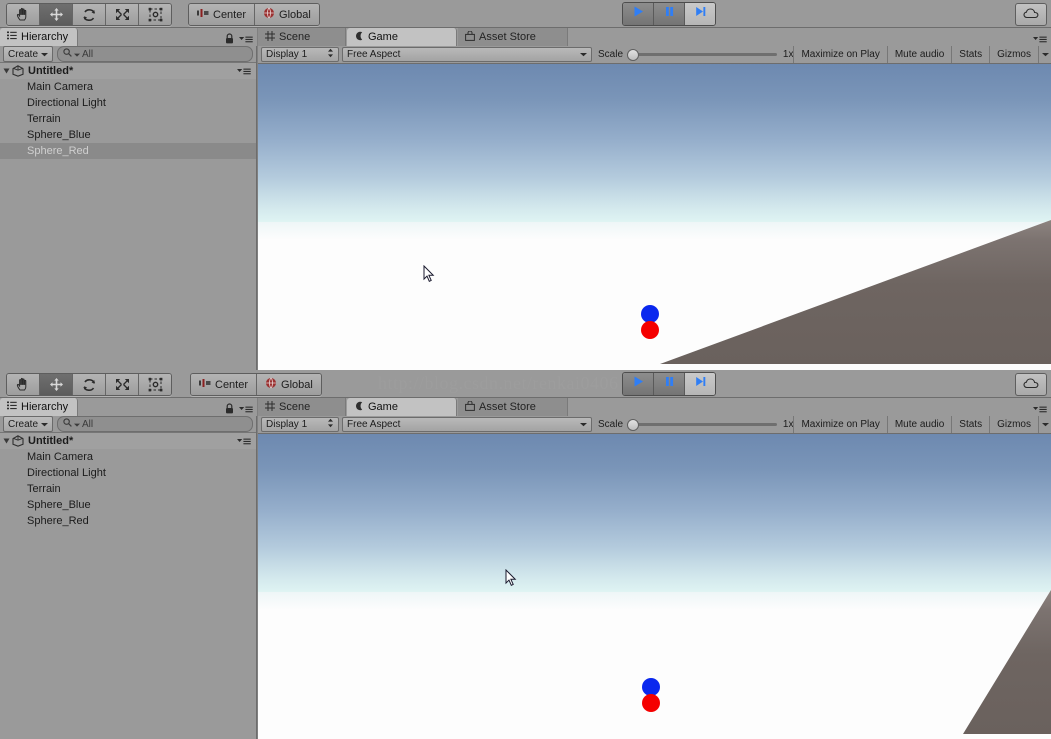  I want to click on unity-logo-icon, so click(18, 441).